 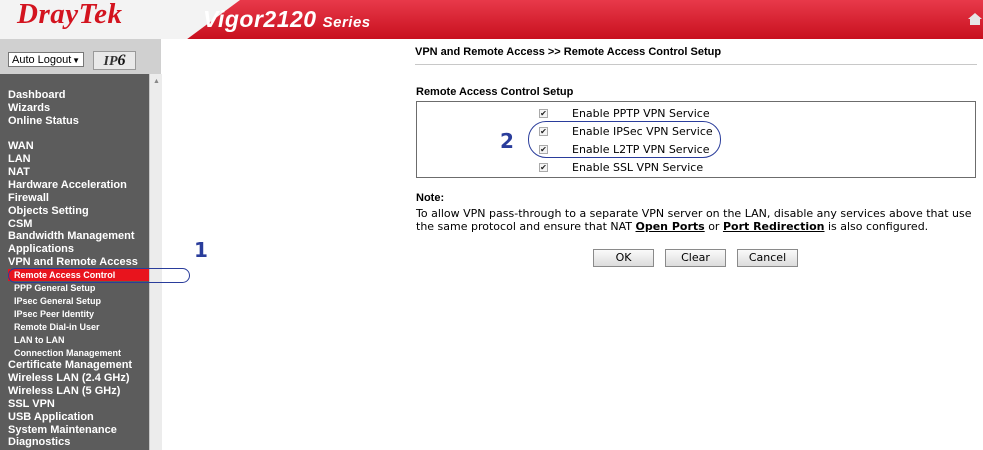 What do you see at coordinates (36, 95) in the screenshot?
I see `menu-item-dashboard: Dashboard` at bounding box center [36, 95].